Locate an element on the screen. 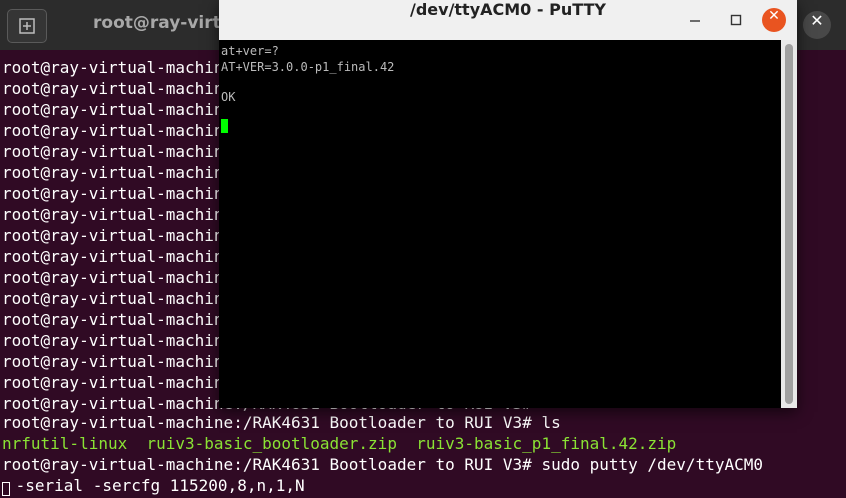 The width and height of the screenshot is (846, 498). putty-titlebar: /dev/ttyACM0 - PuTTY ✕ is located at coordinates (508, 20).